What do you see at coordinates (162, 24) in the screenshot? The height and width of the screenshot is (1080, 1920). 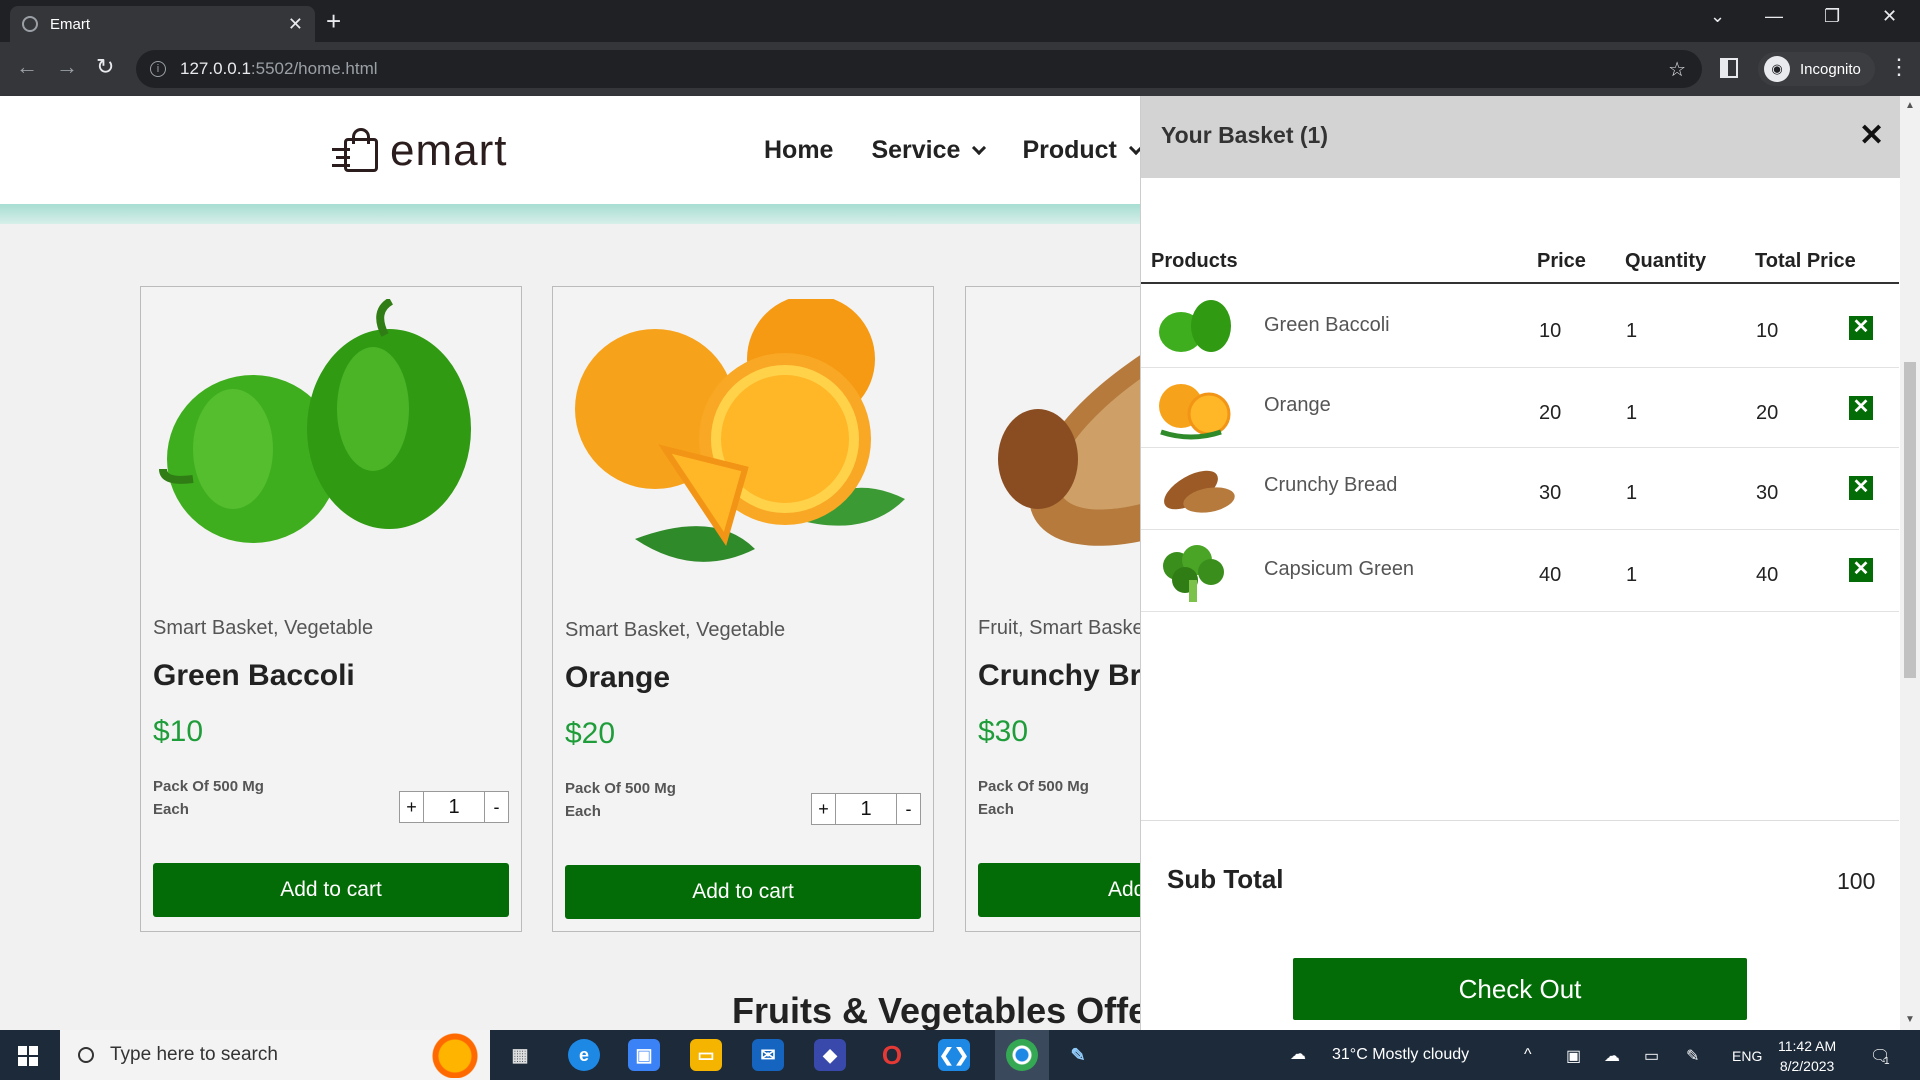 I see `browser-tab: Emart ✕` at bounding box center [162, 24].